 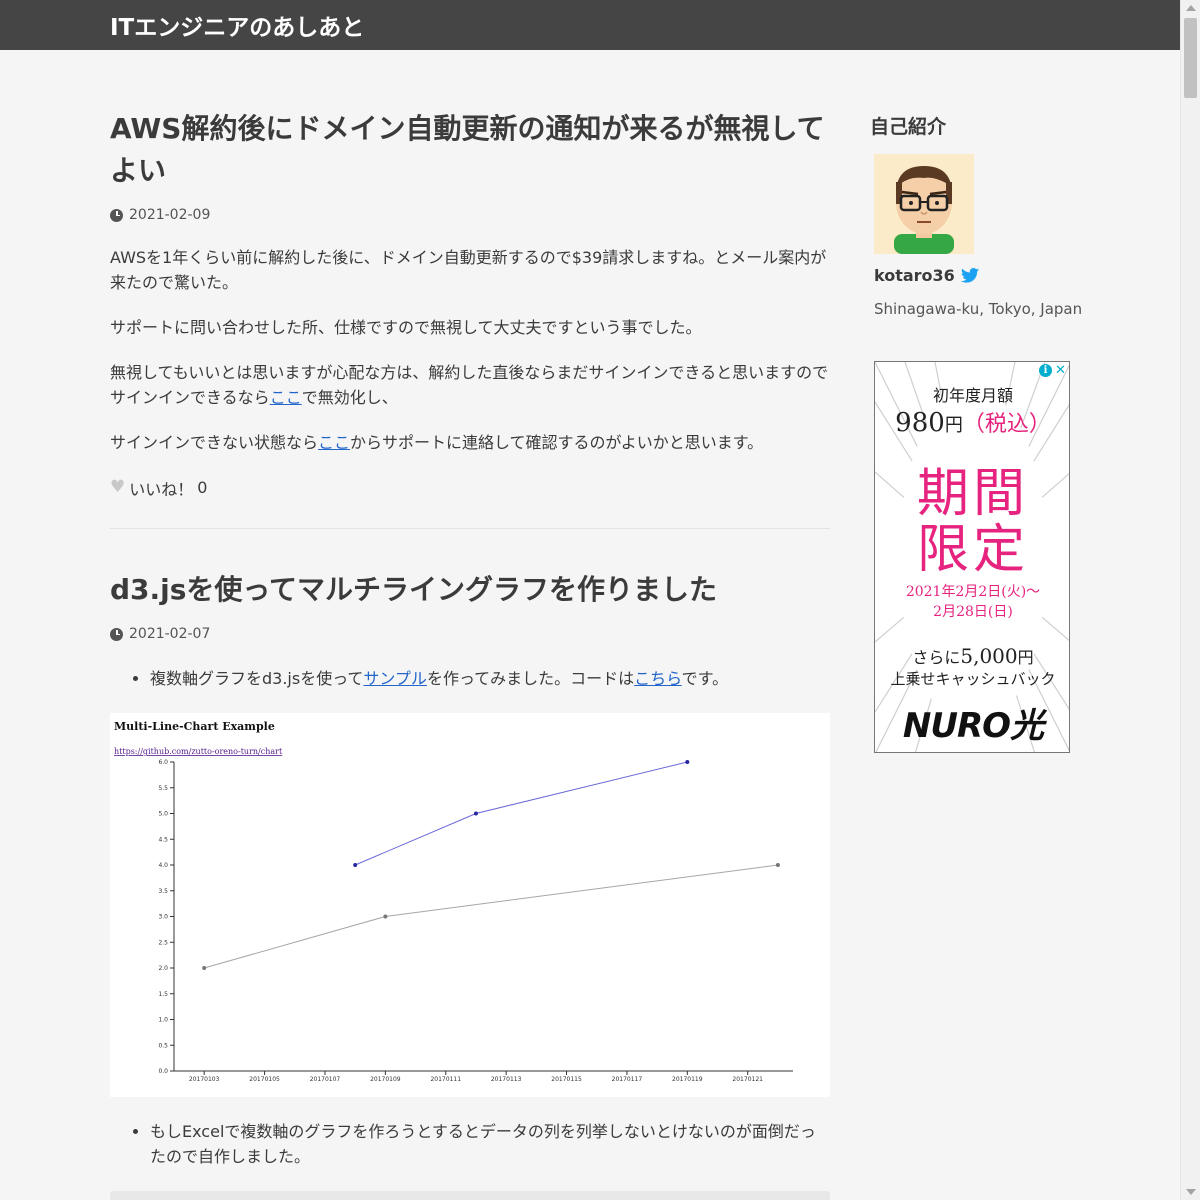 What do you see at coordinates (163, 1045) in the screenshot?
I see `y-tick-label: 0.5` at bounding box center [163, 1045].